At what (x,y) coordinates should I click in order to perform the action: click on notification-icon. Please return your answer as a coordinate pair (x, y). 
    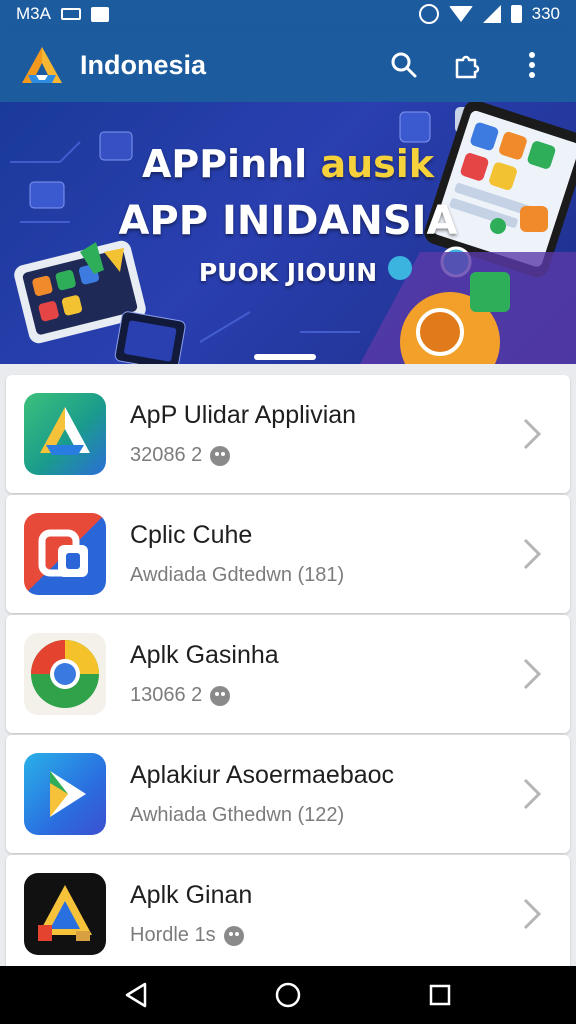
    Looking at the image, I should click on (99, 14).